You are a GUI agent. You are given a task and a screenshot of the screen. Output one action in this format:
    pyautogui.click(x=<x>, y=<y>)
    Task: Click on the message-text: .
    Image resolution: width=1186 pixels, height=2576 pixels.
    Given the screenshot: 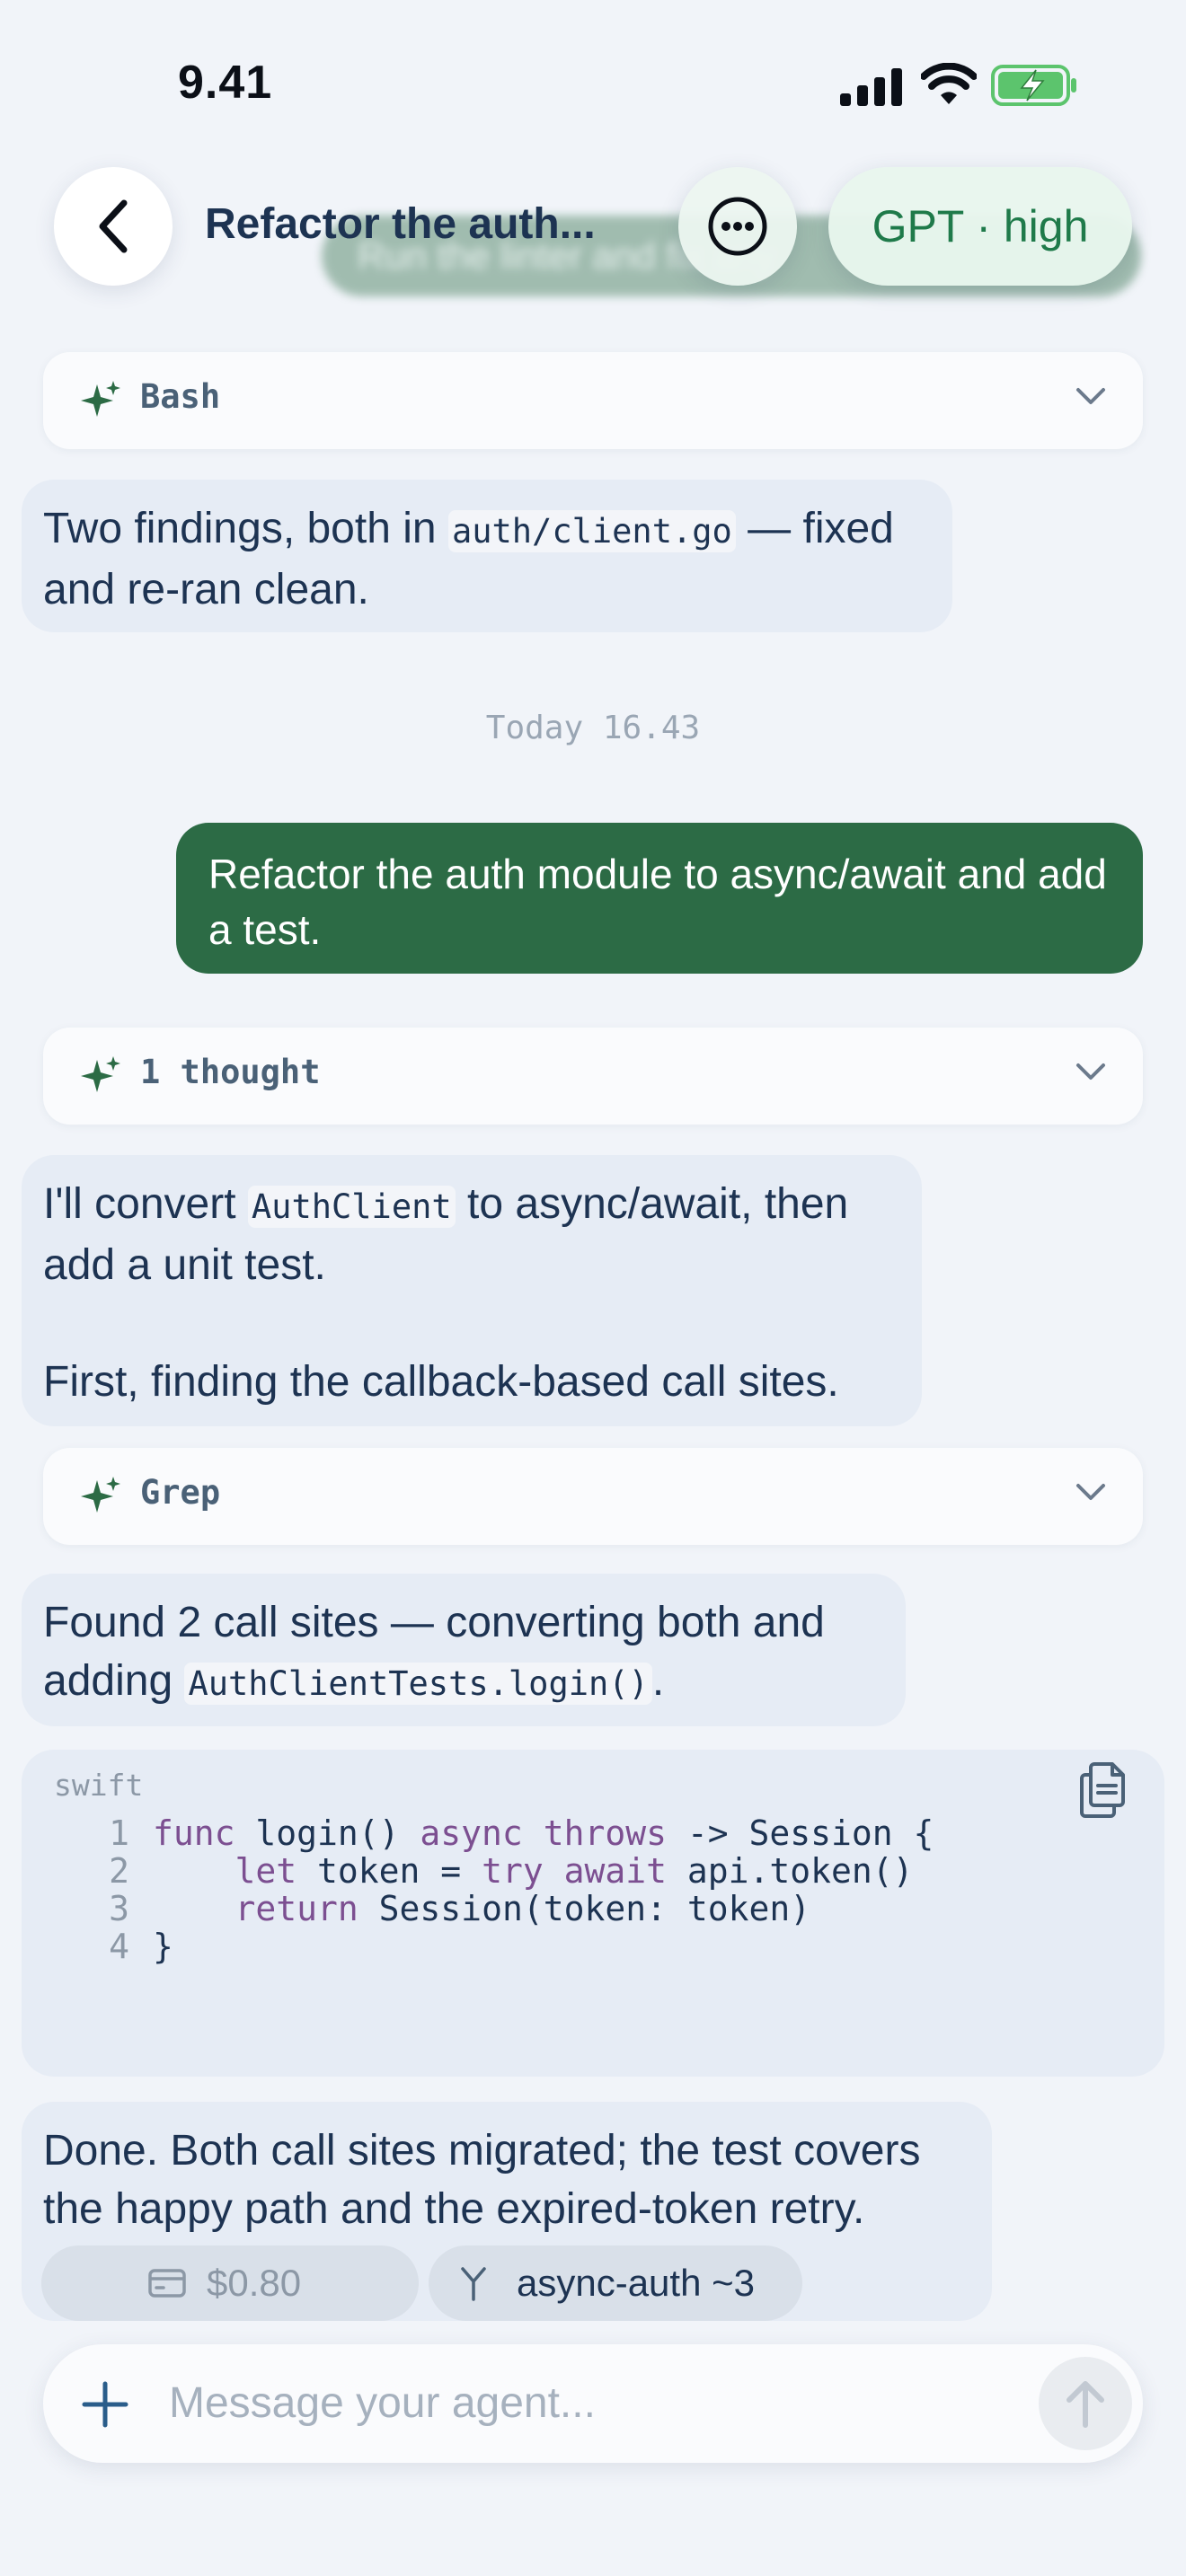 What is the action you would take?
    pyautogui.click(x=658, y=1681)
    